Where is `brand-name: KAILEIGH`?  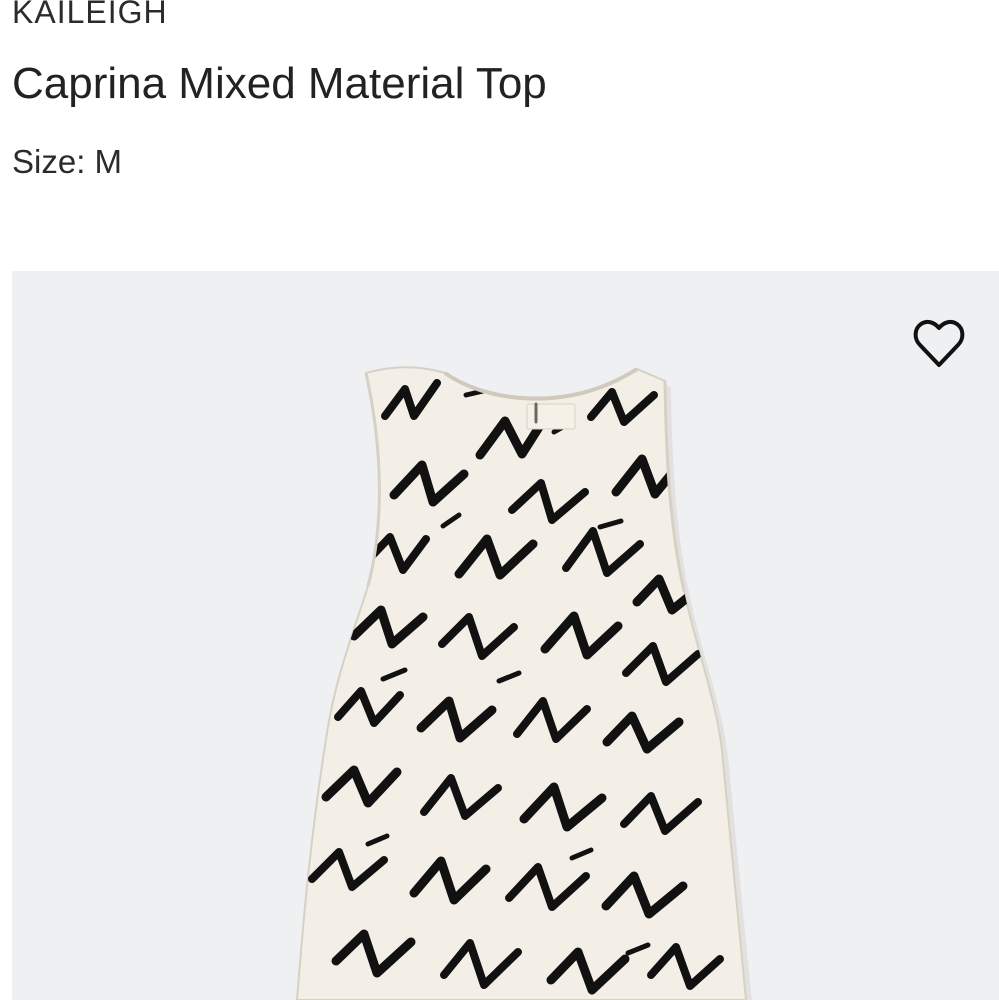 brand-name: KAILEIGH is located at coordinates (90, 15).